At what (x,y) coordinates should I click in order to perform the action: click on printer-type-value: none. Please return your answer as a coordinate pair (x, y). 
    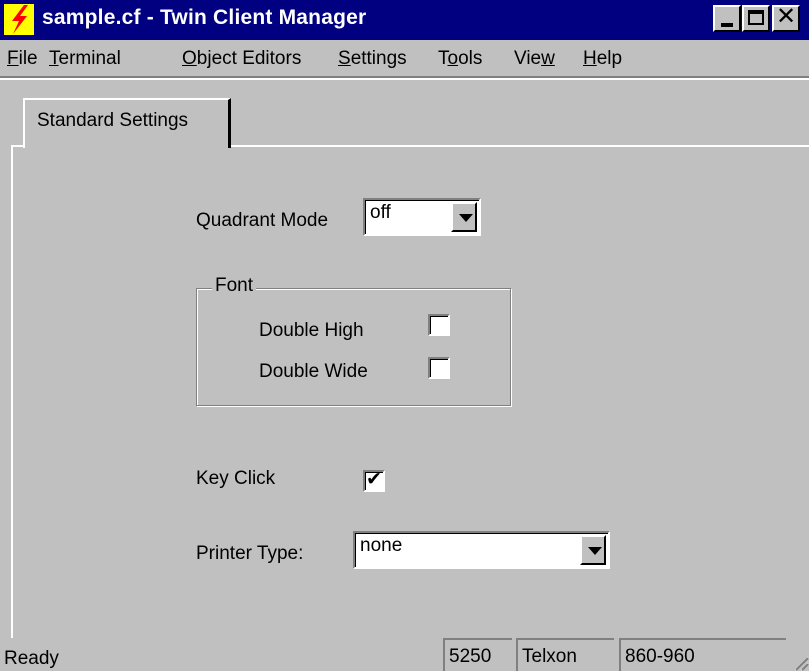
    Looking at the image, I should click on (381, 545).